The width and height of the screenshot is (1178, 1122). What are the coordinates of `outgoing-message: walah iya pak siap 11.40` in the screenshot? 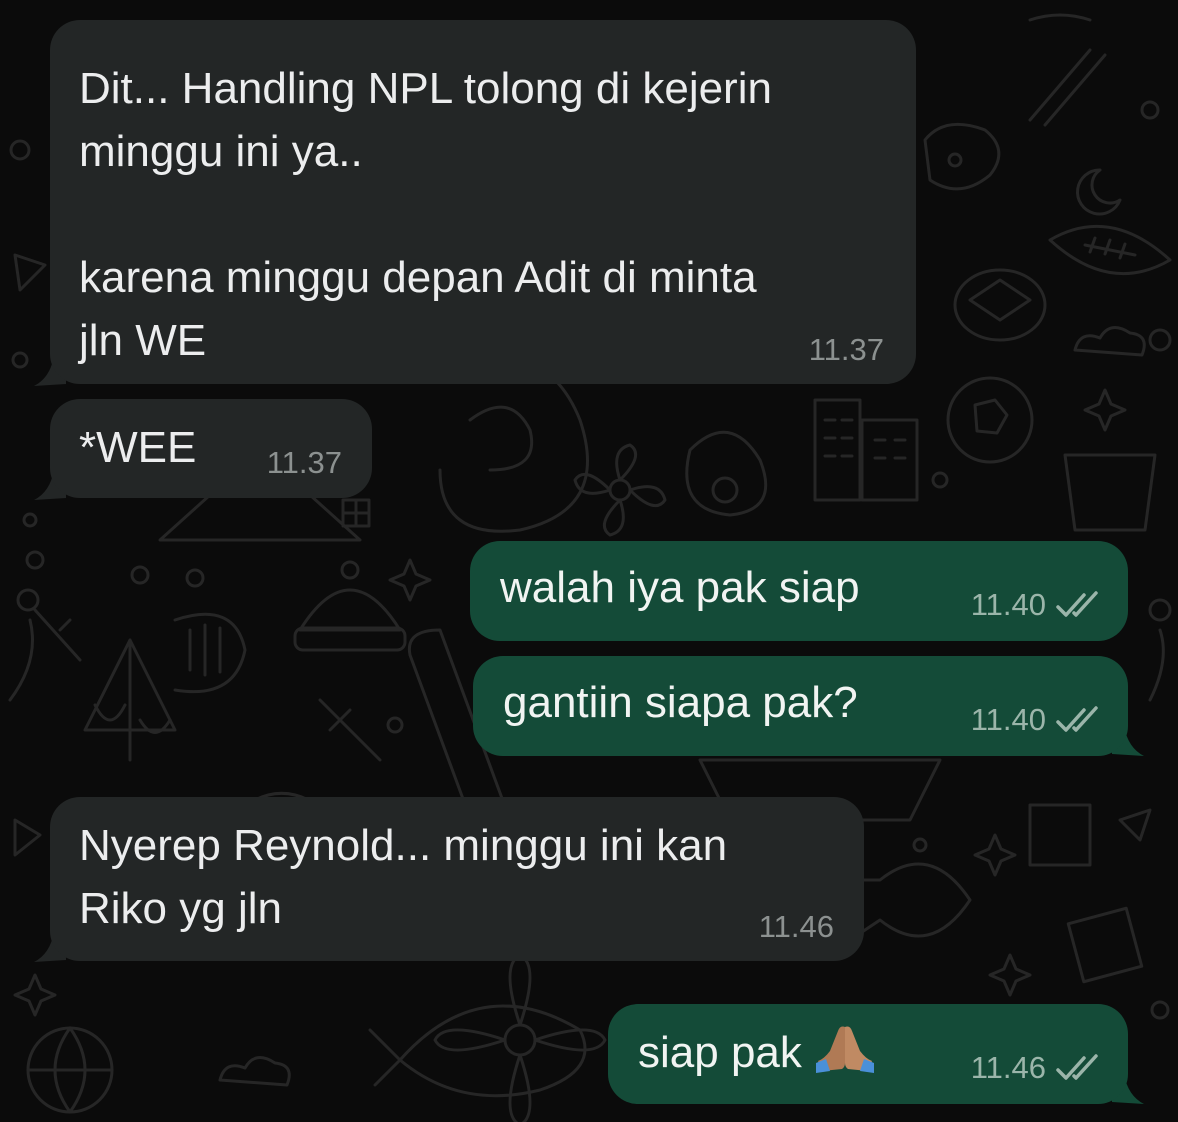 It's located at (799, 591).